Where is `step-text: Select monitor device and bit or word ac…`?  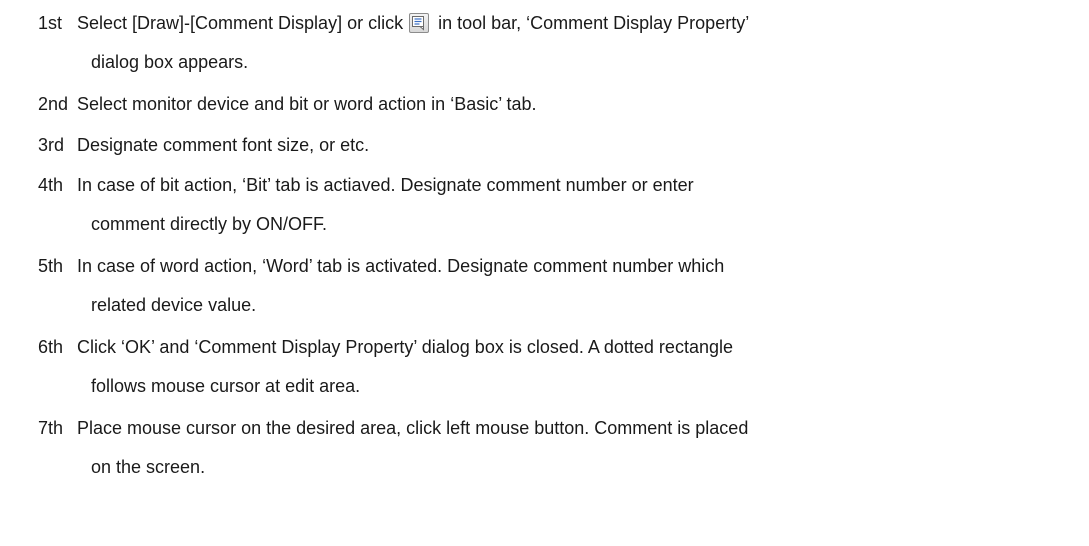
step-text: Select monitor device and bit or word ac… is located at coordinates (307, 104).